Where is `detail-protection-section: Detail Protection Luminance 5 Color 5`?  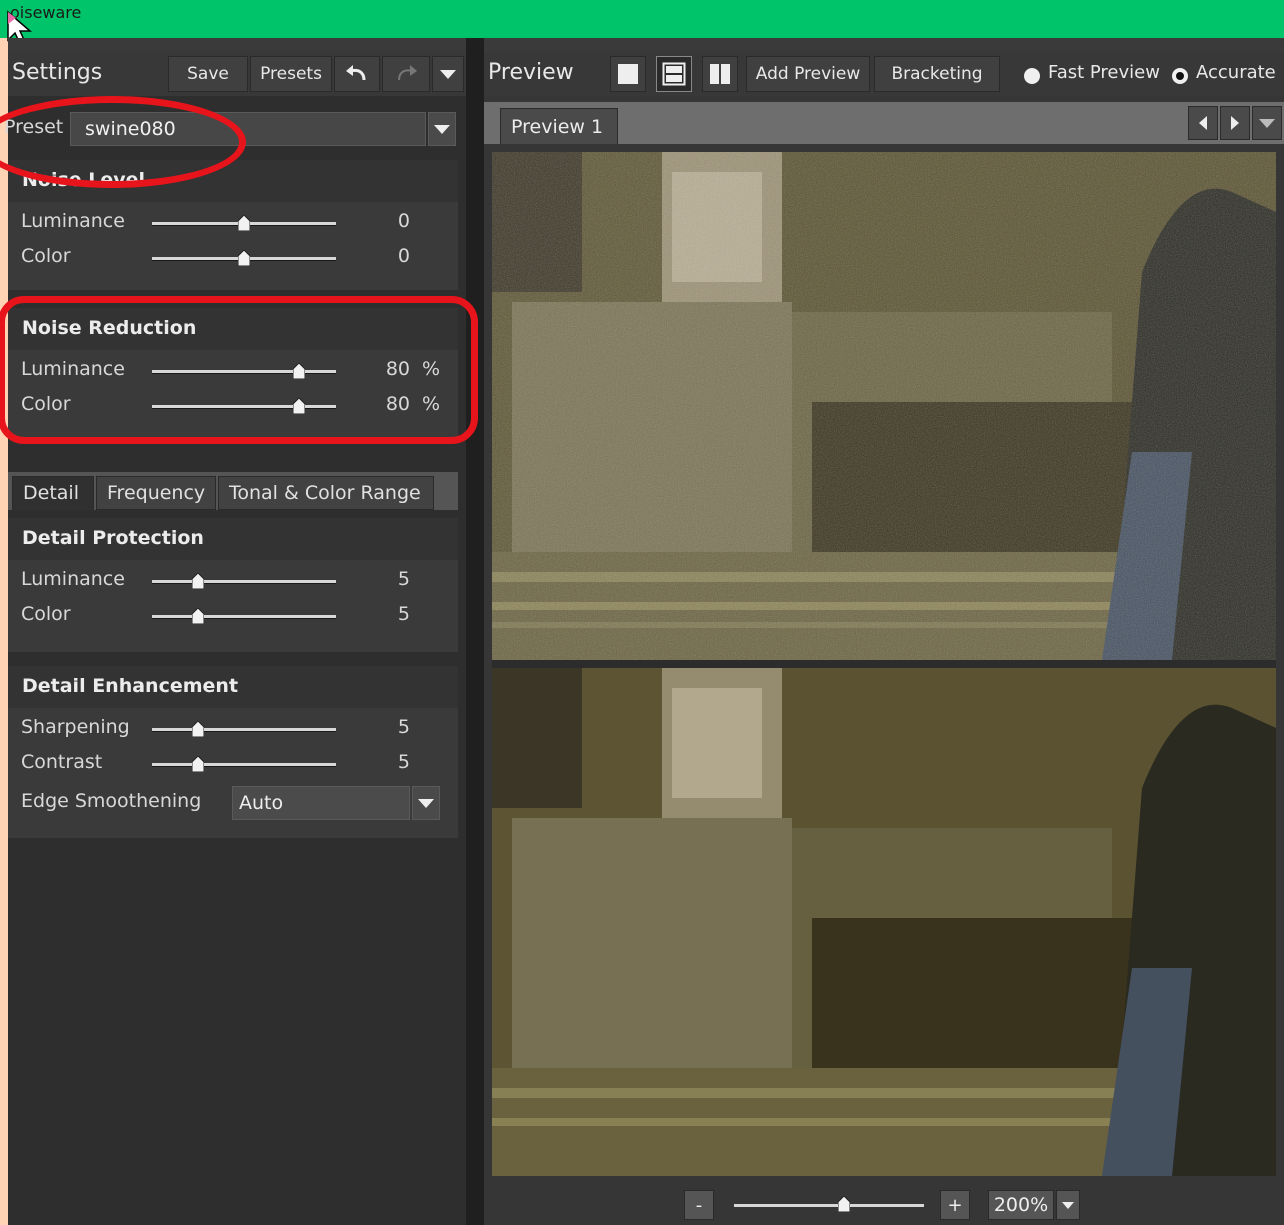 detail-protection-section: Detail Protection Luminance 5 Color 5 is located at coordinates (233, 585).